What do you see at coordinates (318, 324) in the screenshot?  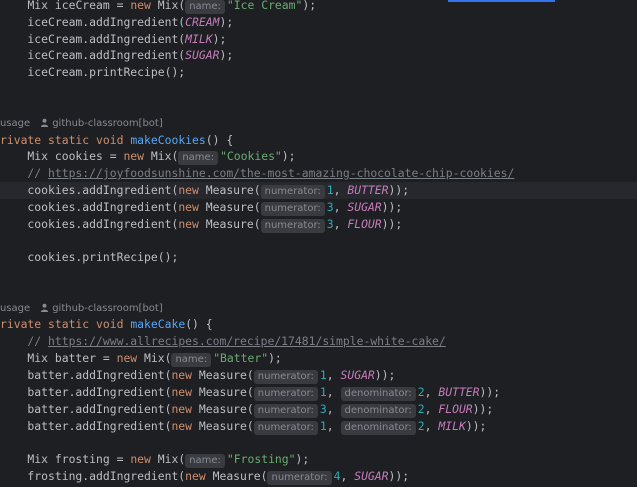 I see `code-line: rivate static void makeCake() {` at bounding box center [318, 324].